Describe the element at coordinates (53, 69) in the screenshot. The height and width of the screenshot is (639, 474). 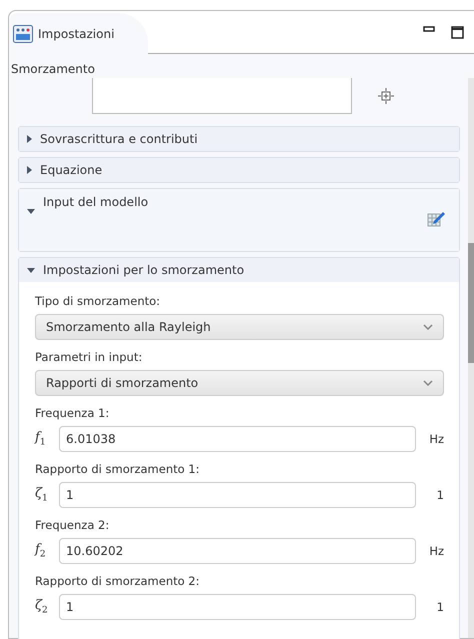
I see `node-title: Smorzamento` at that location.